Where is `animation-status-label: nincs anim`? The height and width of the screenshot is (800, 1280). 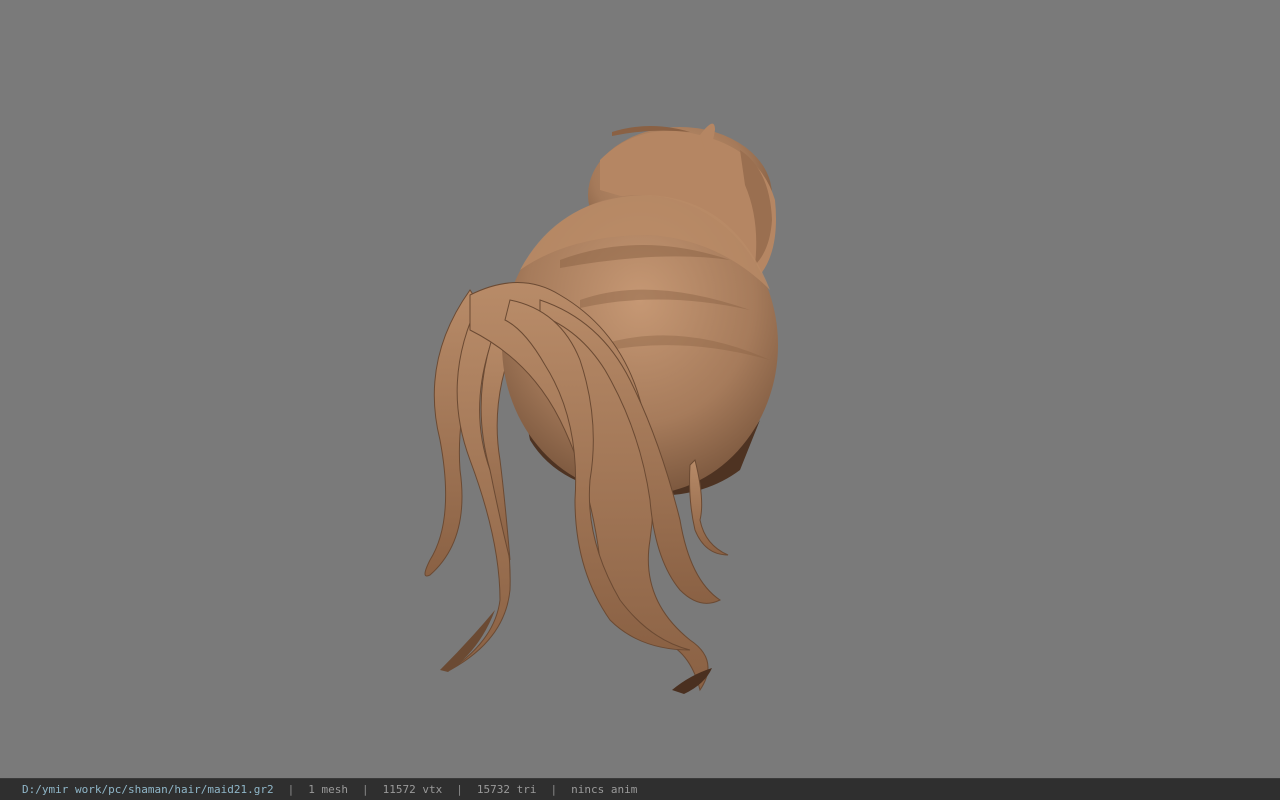 animation-status-label: nincs anim is located at coordinates (604, 789).